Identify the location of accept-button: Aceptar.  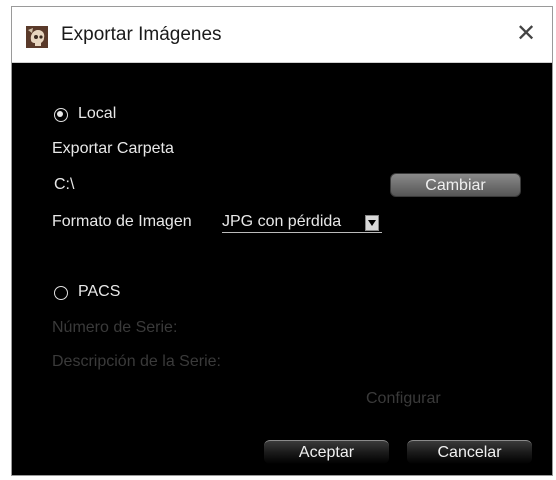
(326, 452).